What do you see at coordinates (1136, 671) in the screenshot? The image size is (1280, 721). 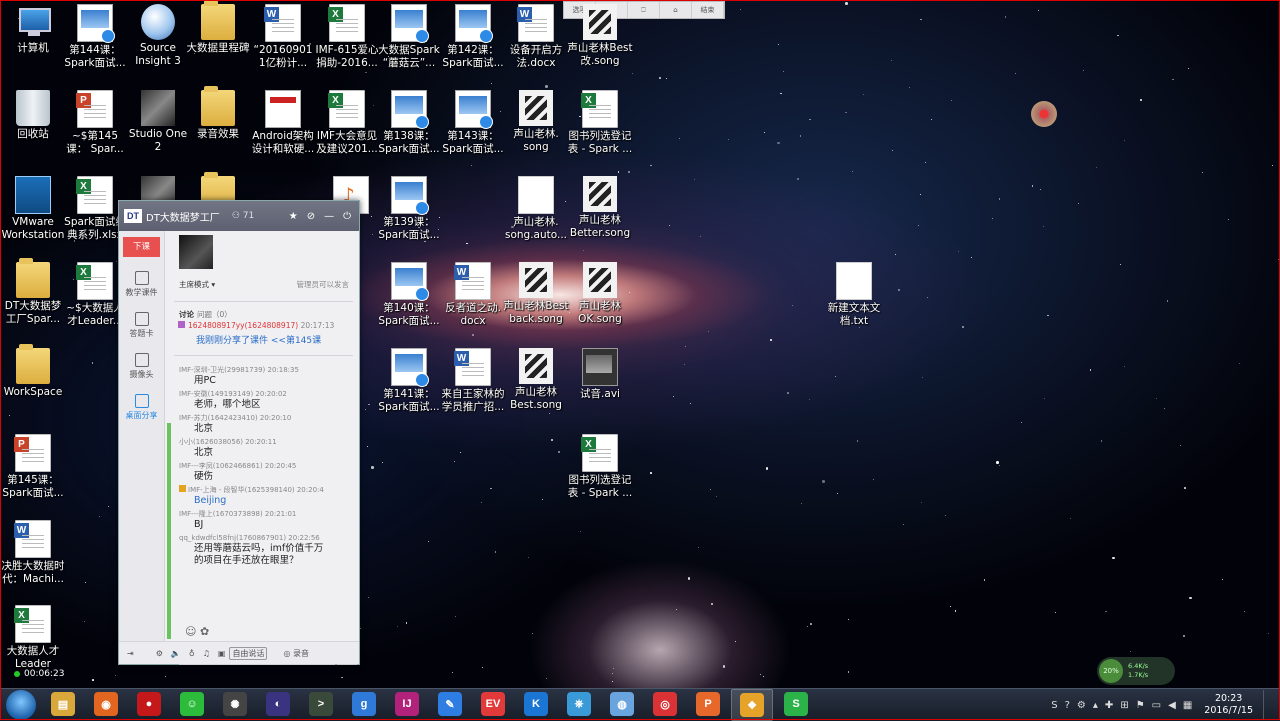 I see `network-speed-widget: 20% 6.4K/s 1.7K/s` at bounding box center [1136, 671].